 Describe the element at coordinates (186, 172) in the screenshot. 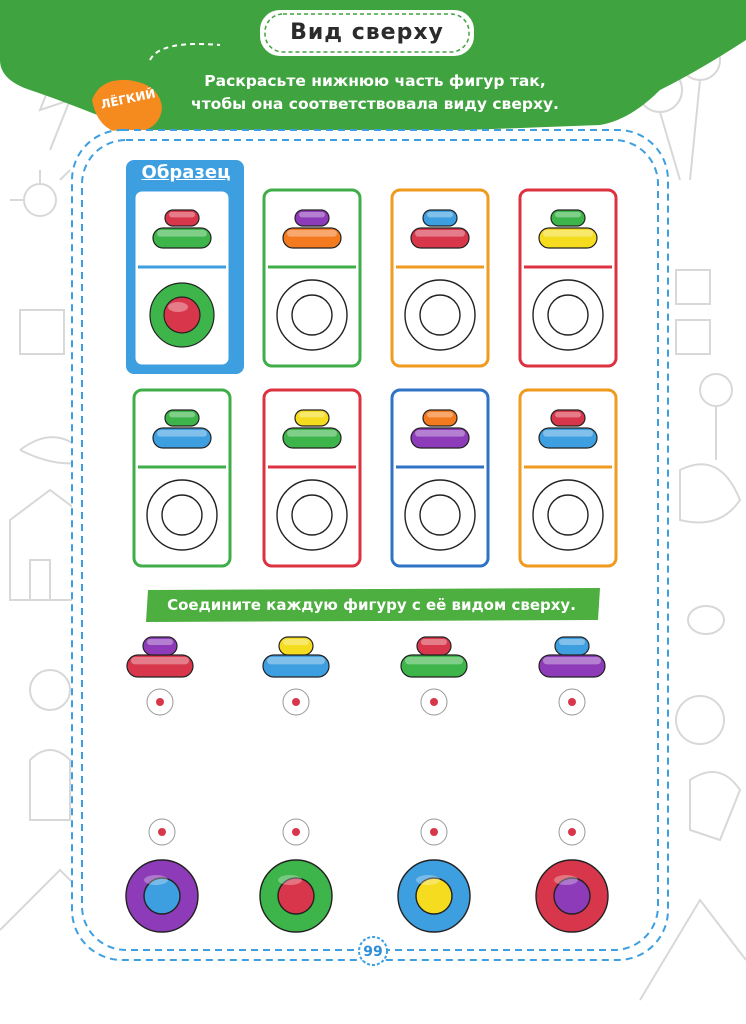

I see `sample-label: Образец` at that location.